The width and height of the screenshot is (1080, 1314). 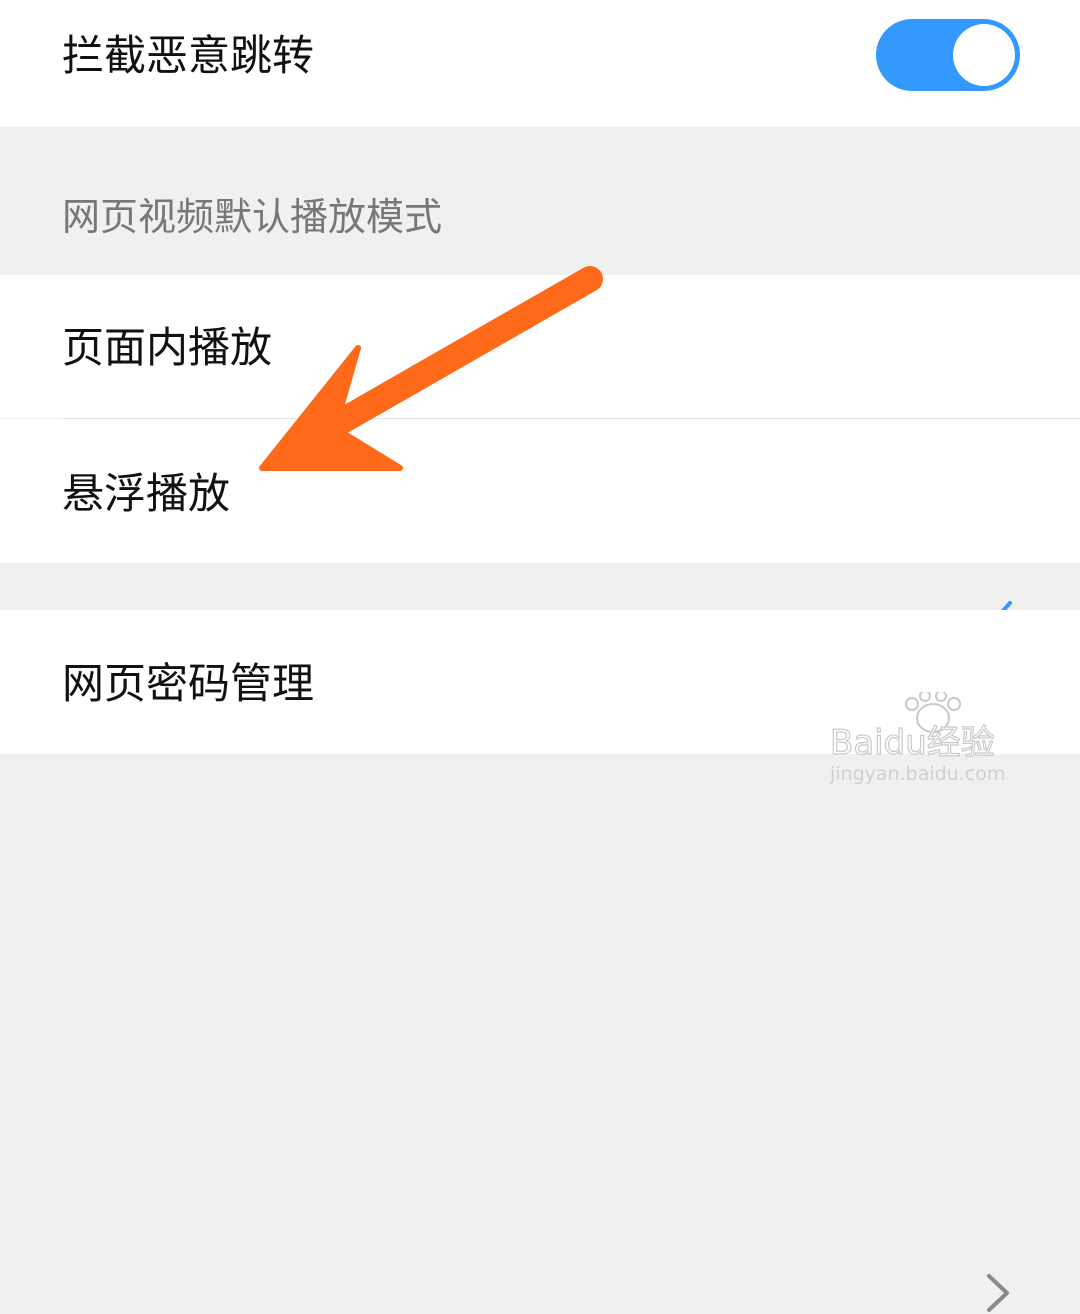 What do you see at coordinates (998, 1293) in the screenshot?
I see `chevron-right-icon` at bounding box center [998, 1293].